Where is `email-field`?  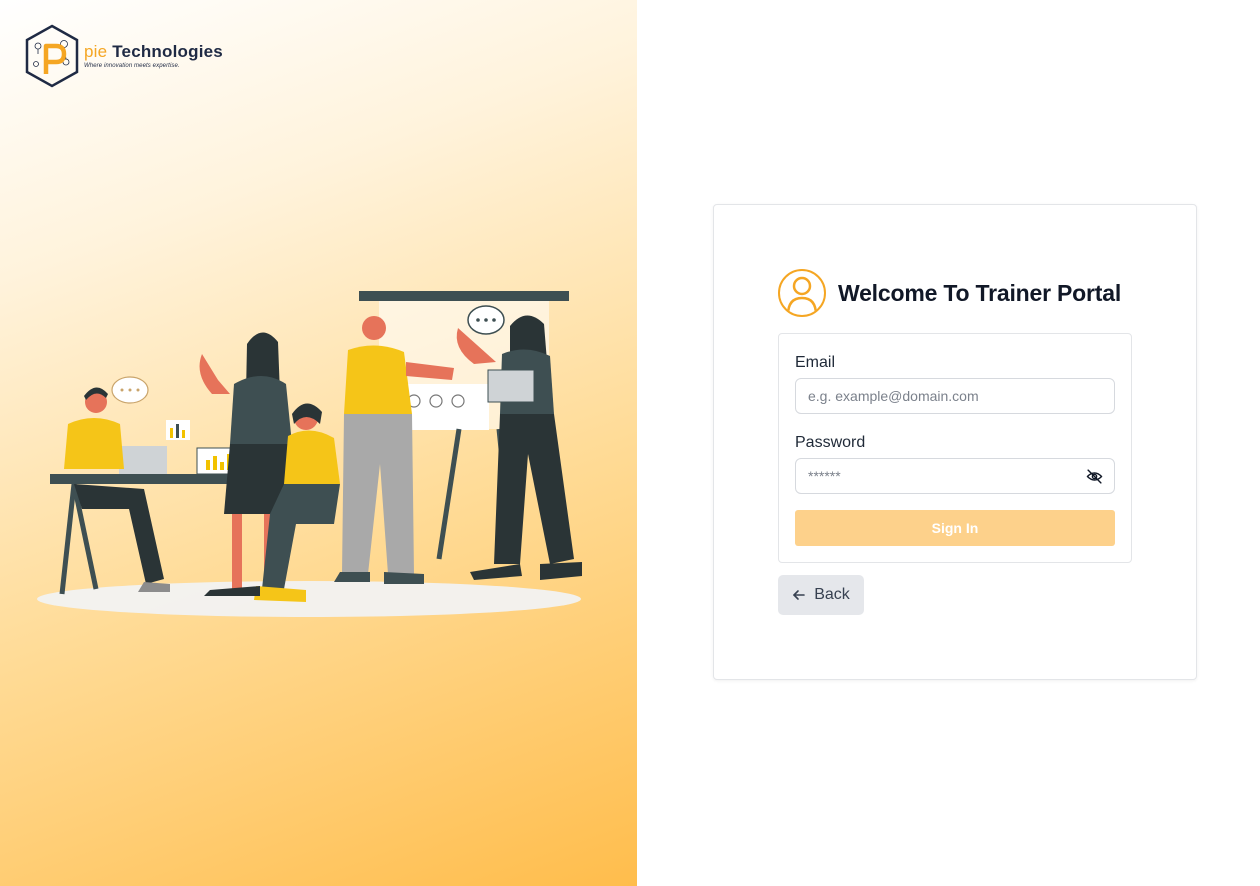 email-field is located at coordinates (955, 396).